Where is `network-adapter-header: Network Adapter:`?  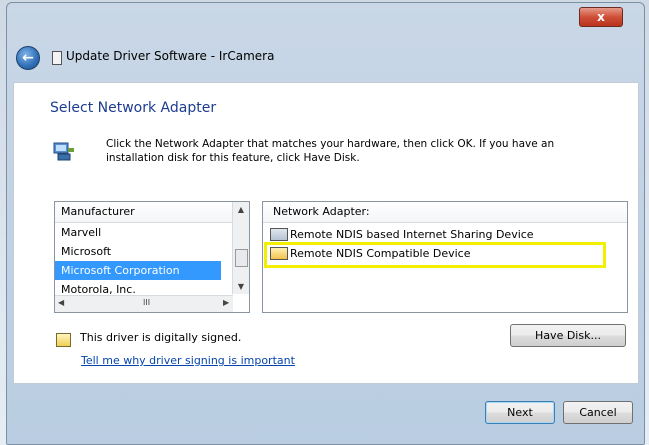
network-adapter-header: Network Adapter: is located at coordinates (445, 212).